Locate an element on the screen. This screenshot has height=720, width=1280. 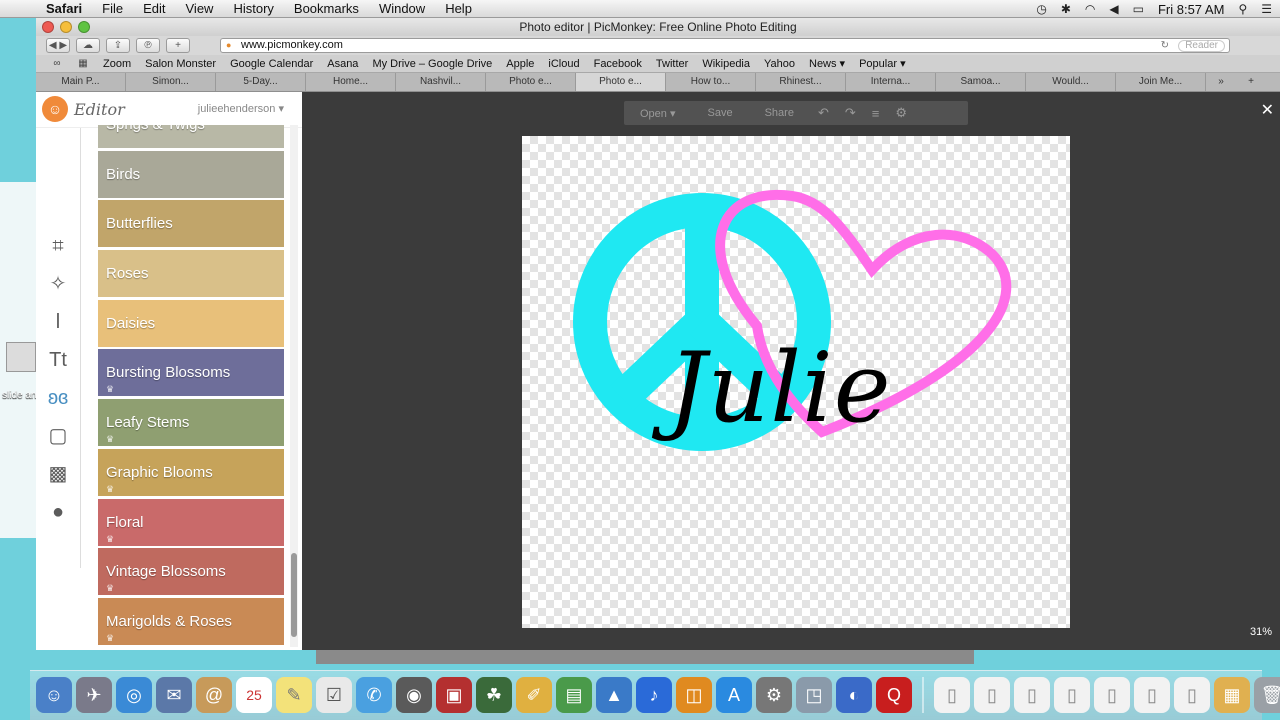
applications-folder-icon: ▦ is located at coordinates (1232, 695).